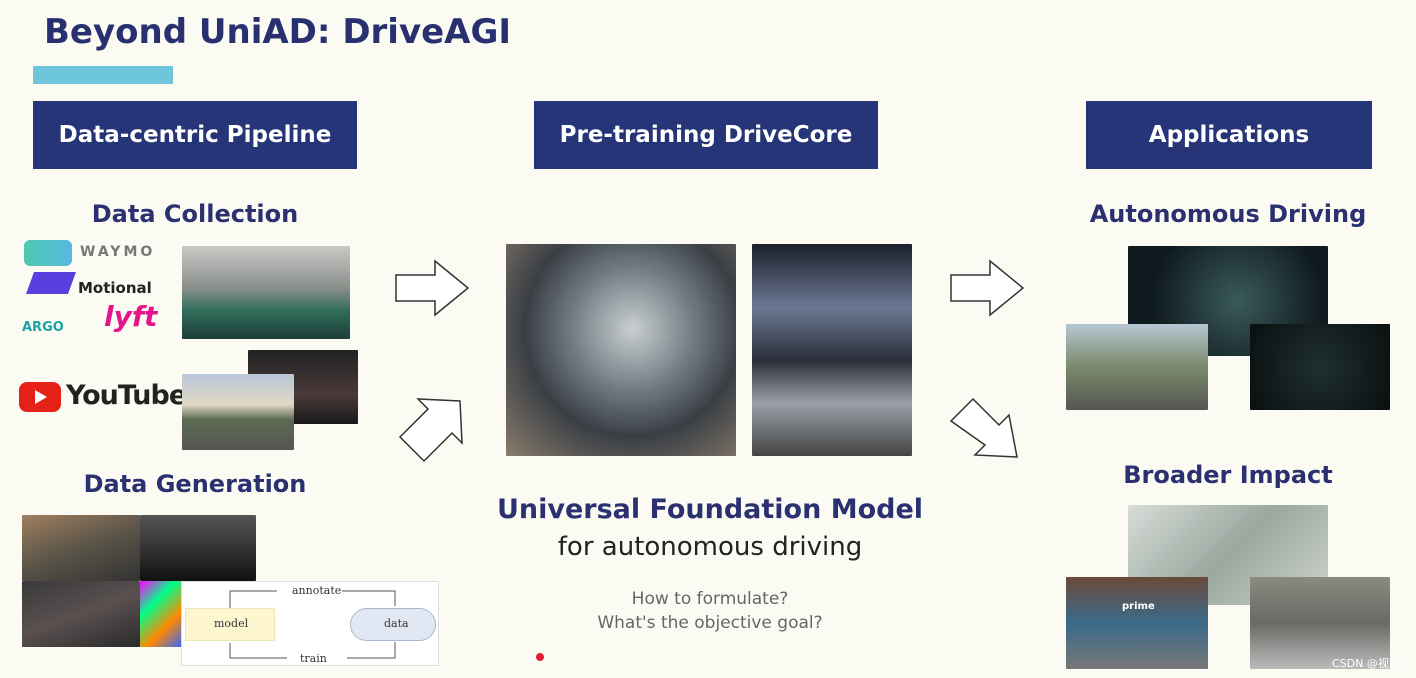  Describe the element at coordinates (1137, 623) in the screenshot. I see `delivery-robot-image: prime` at that location.